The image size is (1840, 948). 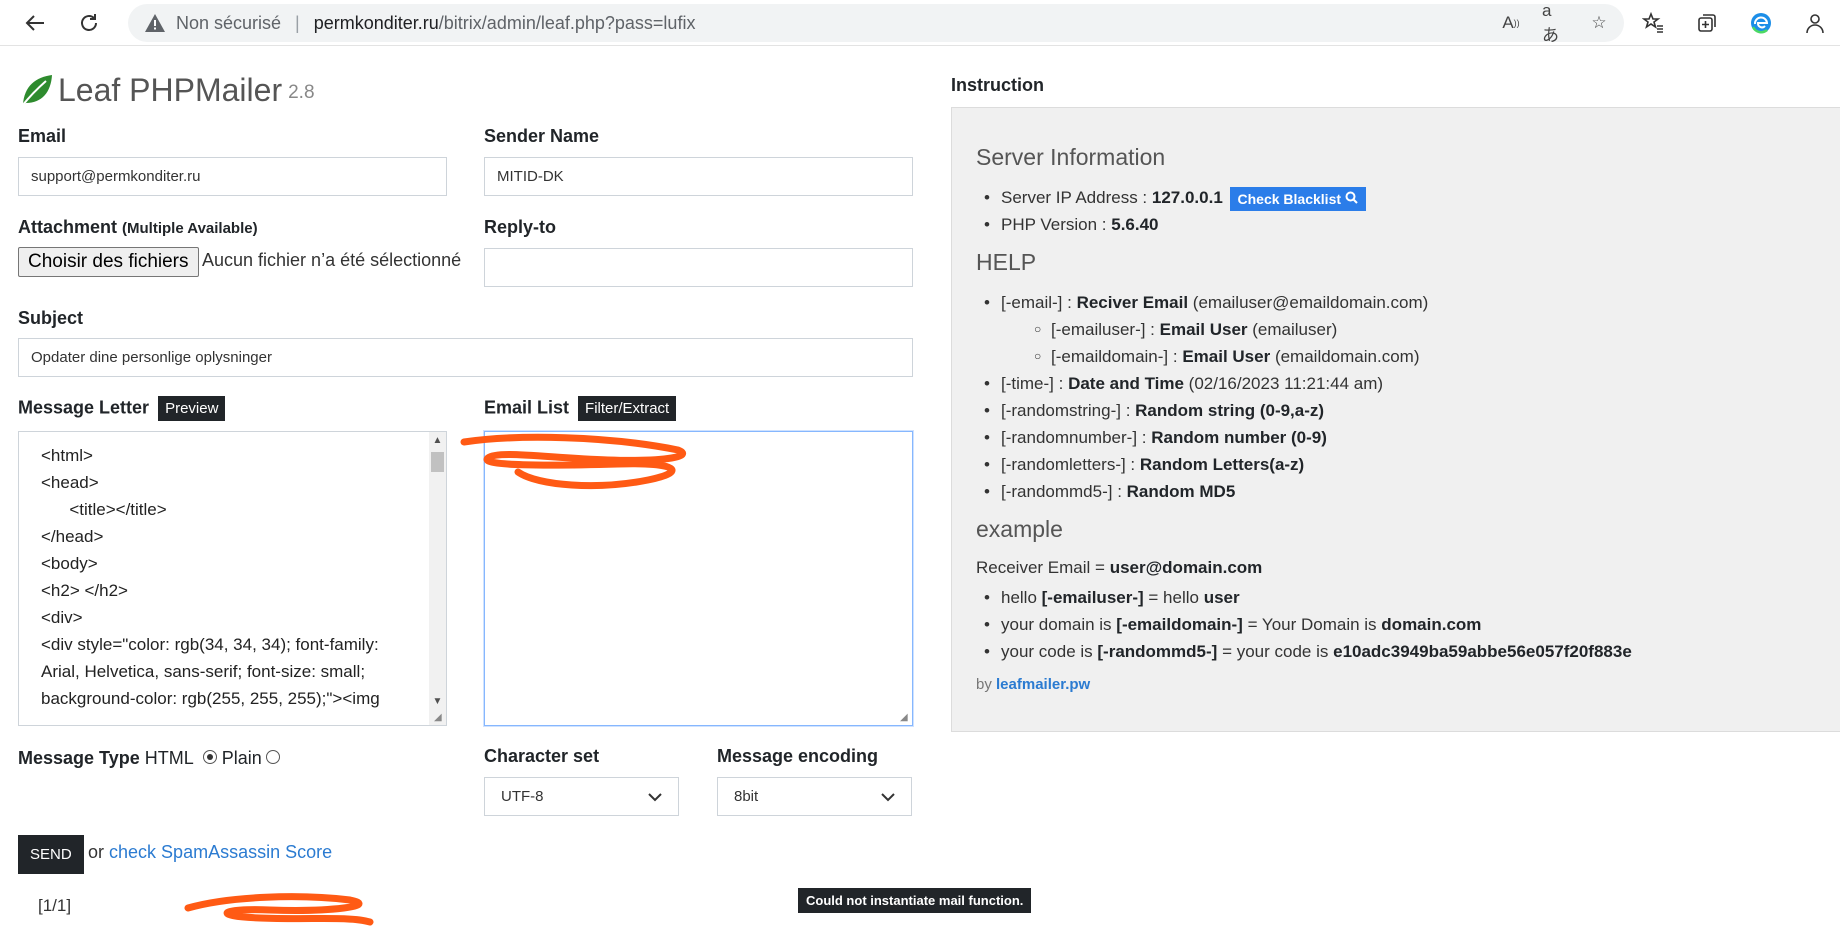 What do you see at coordinates (1761, 23) in the screenshot?
I see `edge-logo-icon` at bounding box center [1761, 23].